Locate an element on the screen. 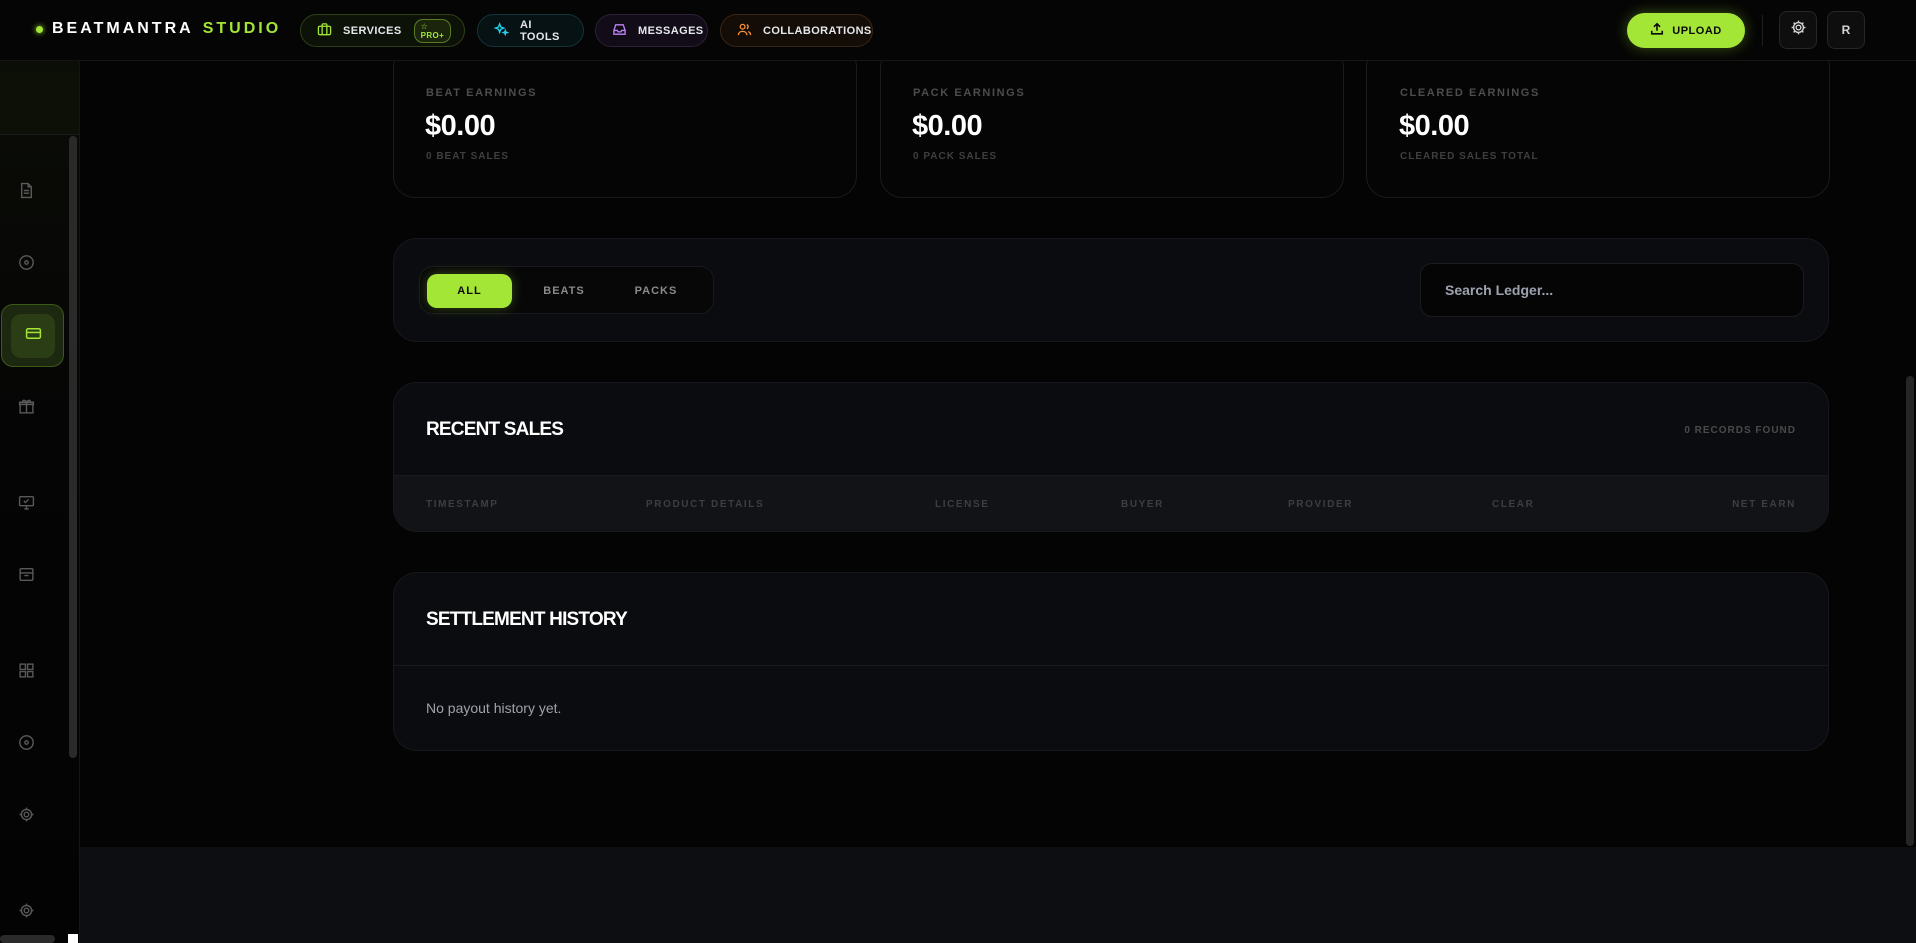 The image size is (1916, 943). filter-packs-button: PACKS is located at coordinates (656, 291).